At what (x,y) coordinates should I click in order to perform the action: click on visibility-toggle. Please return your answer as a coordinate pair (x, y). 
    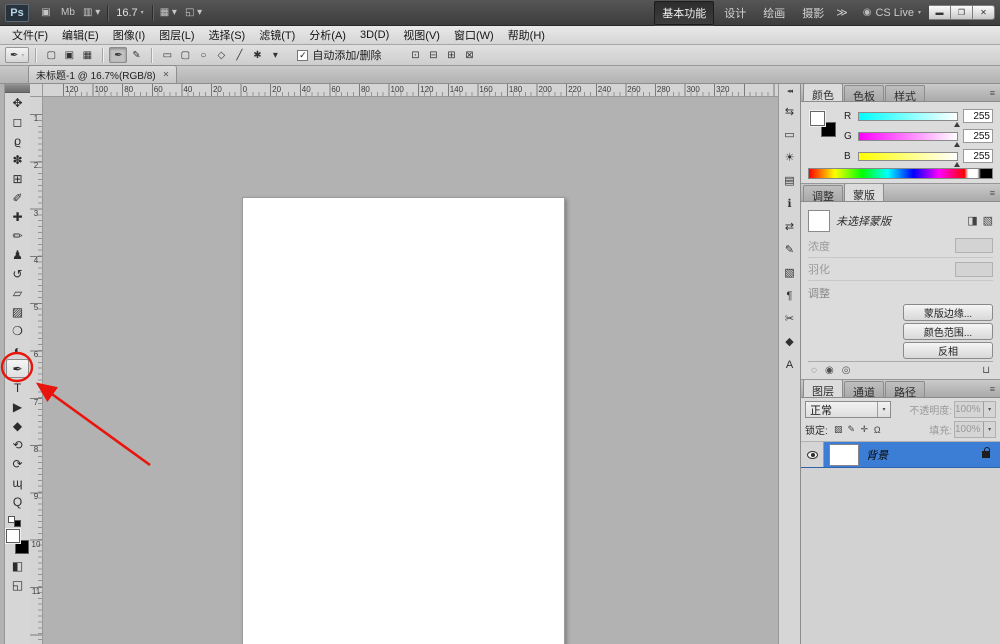
    Looking at the image, I should click on (812, 454).